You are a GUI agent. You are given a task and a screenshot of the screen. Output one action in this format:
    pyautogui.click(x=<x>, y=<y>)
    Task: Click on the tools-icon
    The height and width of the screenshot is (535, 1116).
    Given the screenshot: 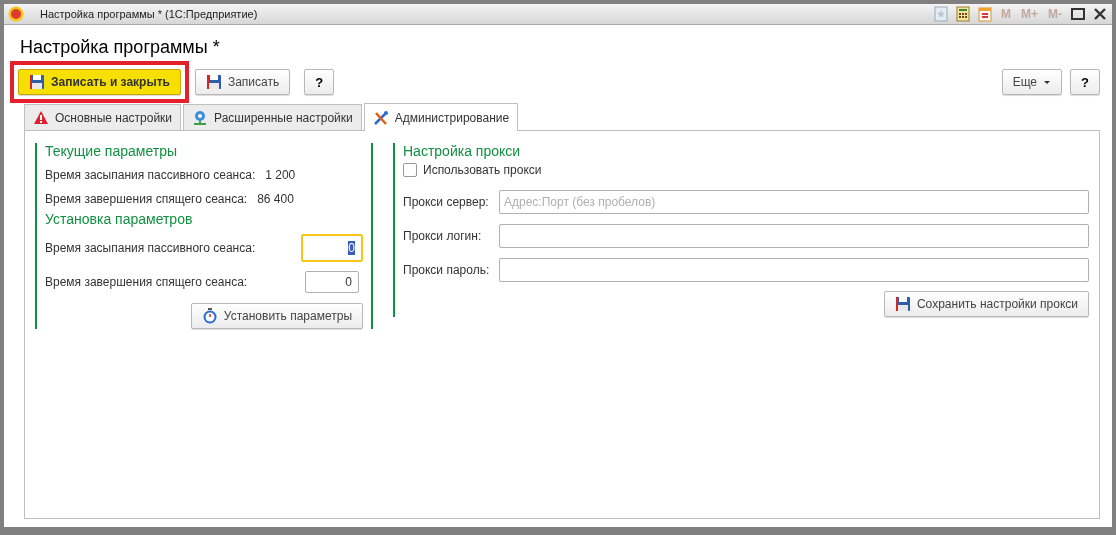 What is the action you would take?
    pyautogui.click(x=380, y=117)
    